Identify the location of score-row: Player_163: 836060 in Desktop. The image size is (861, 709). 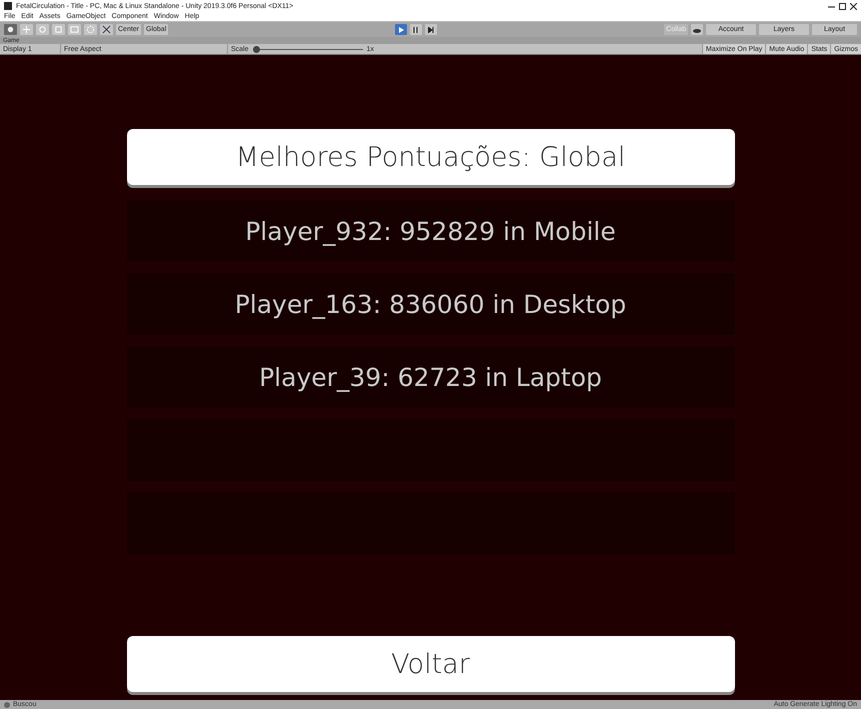
(430, 304).